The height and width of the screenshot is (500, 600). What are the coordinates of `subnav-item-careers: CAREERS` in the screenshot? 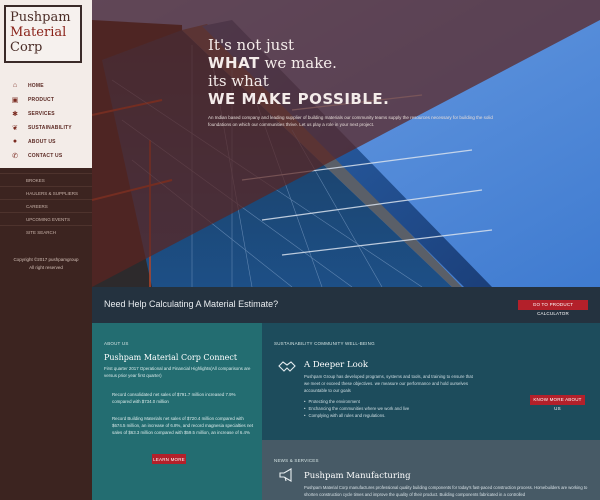 It's located at (46, 205).